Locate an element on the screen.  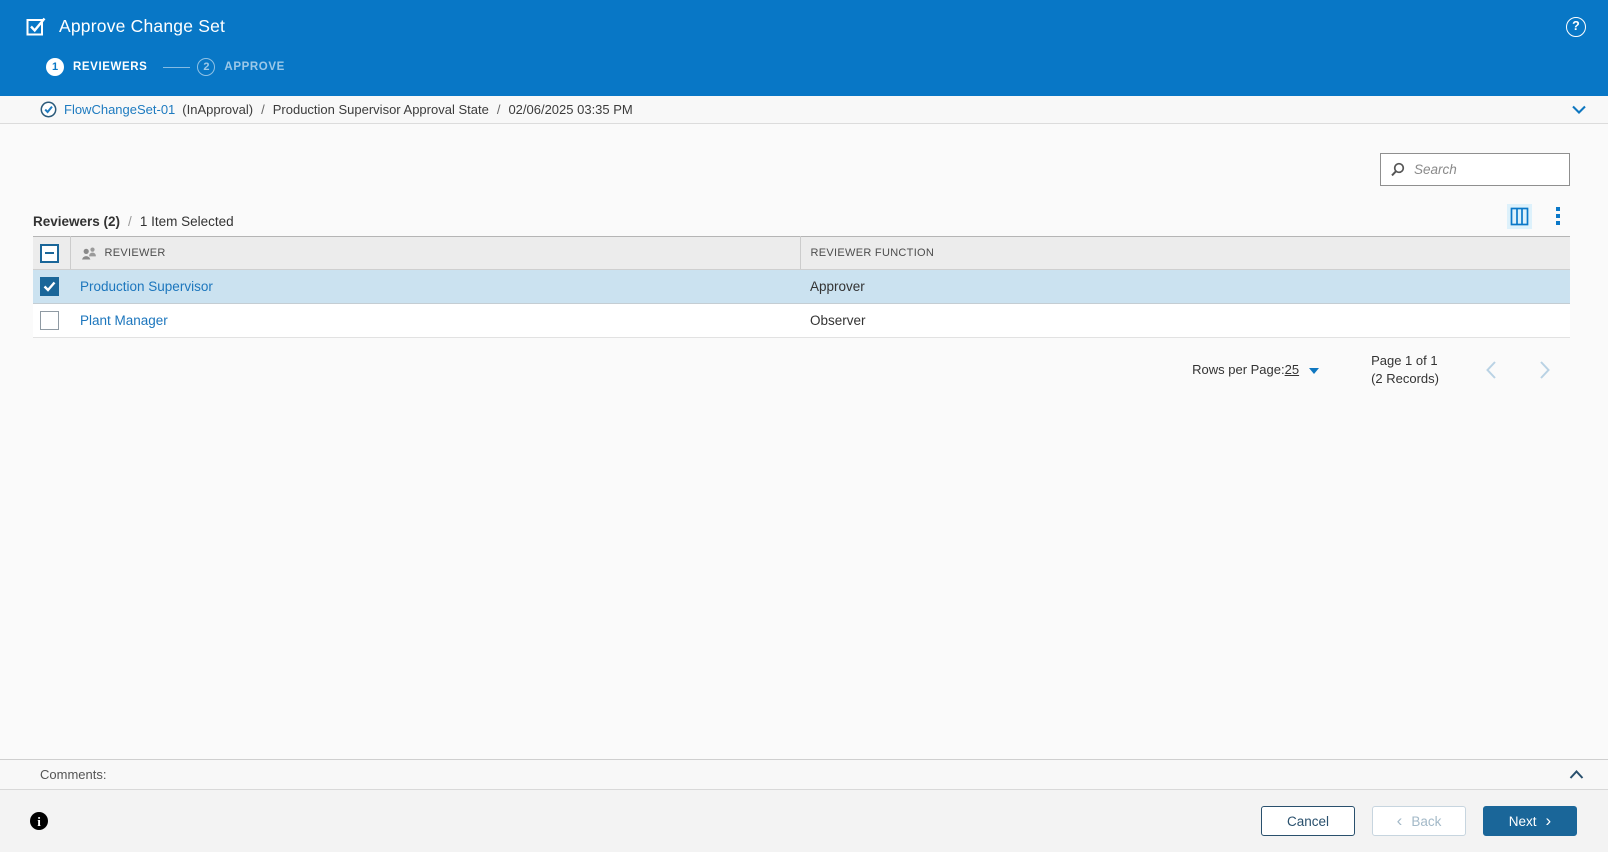
step-approve: 2 APPROVE is located at coordinates (240, 67).